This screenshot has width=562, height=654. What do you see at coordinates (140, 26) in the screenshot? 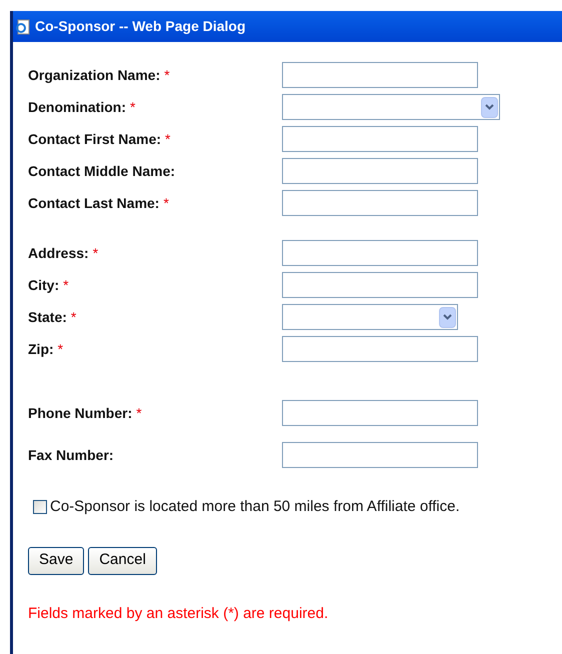
I see `window-title: Co-Sponsor -- Web Page Dialog` at bounding box center [140, 26].